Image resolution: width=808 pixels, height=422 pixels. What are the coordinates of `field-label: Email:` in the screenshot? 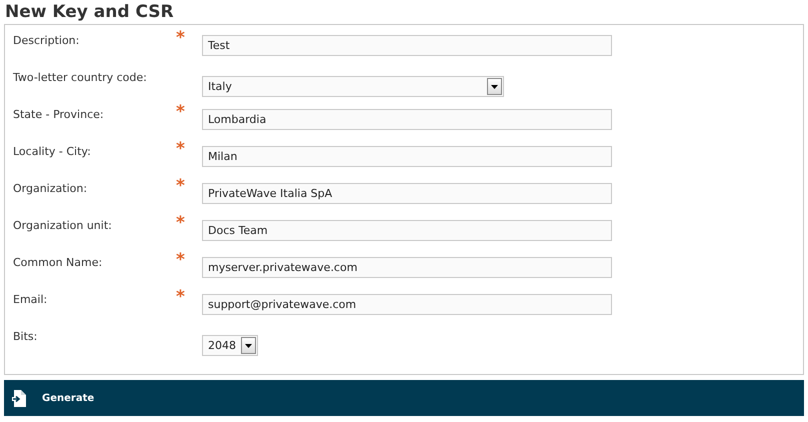 It's located at (30, 299).